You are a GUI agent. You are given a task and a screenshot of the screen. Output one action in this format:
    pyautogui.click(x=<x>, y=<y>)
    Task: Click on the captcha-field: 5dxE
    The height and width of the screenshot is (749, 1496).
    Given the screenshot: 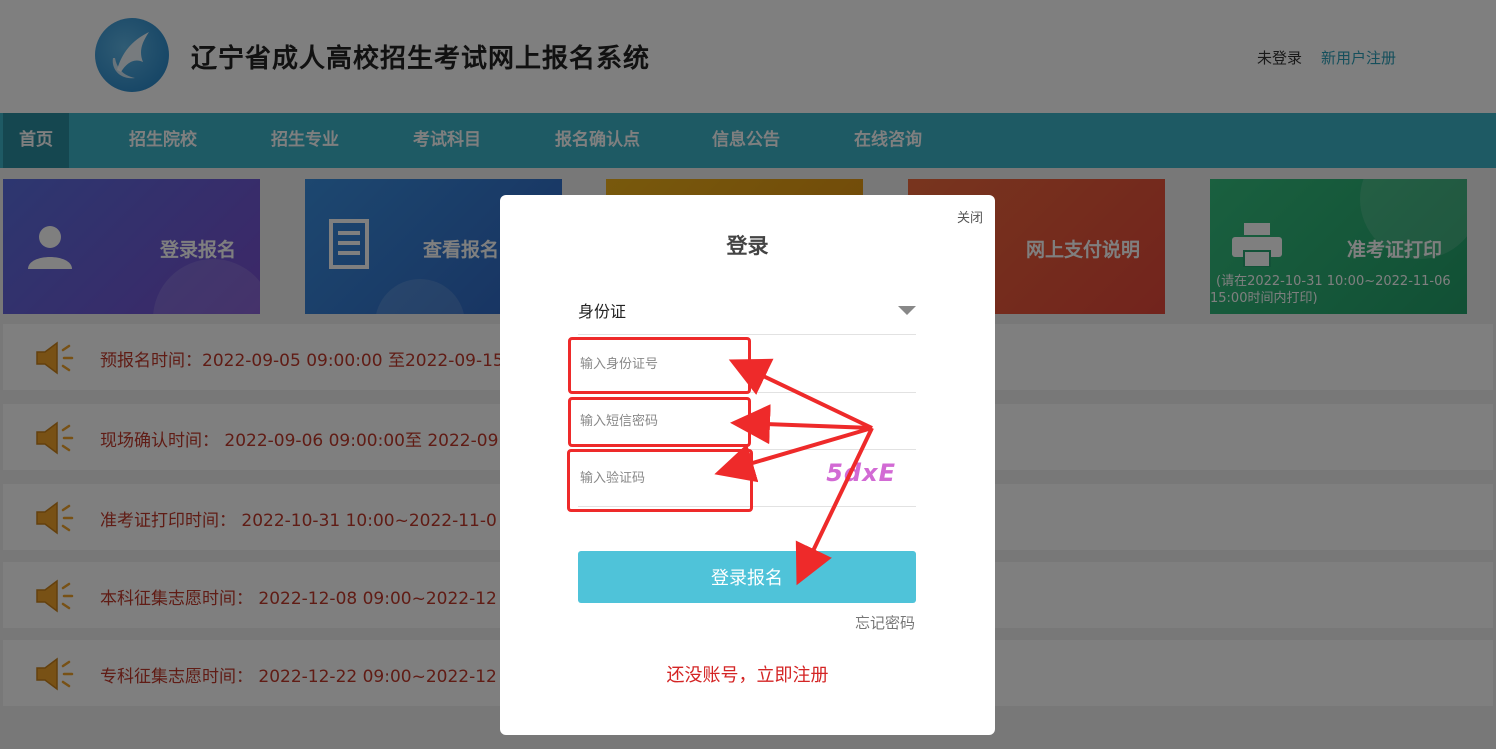 What is the action you would take?
    pyautogui.click(x=747, y=478)
    